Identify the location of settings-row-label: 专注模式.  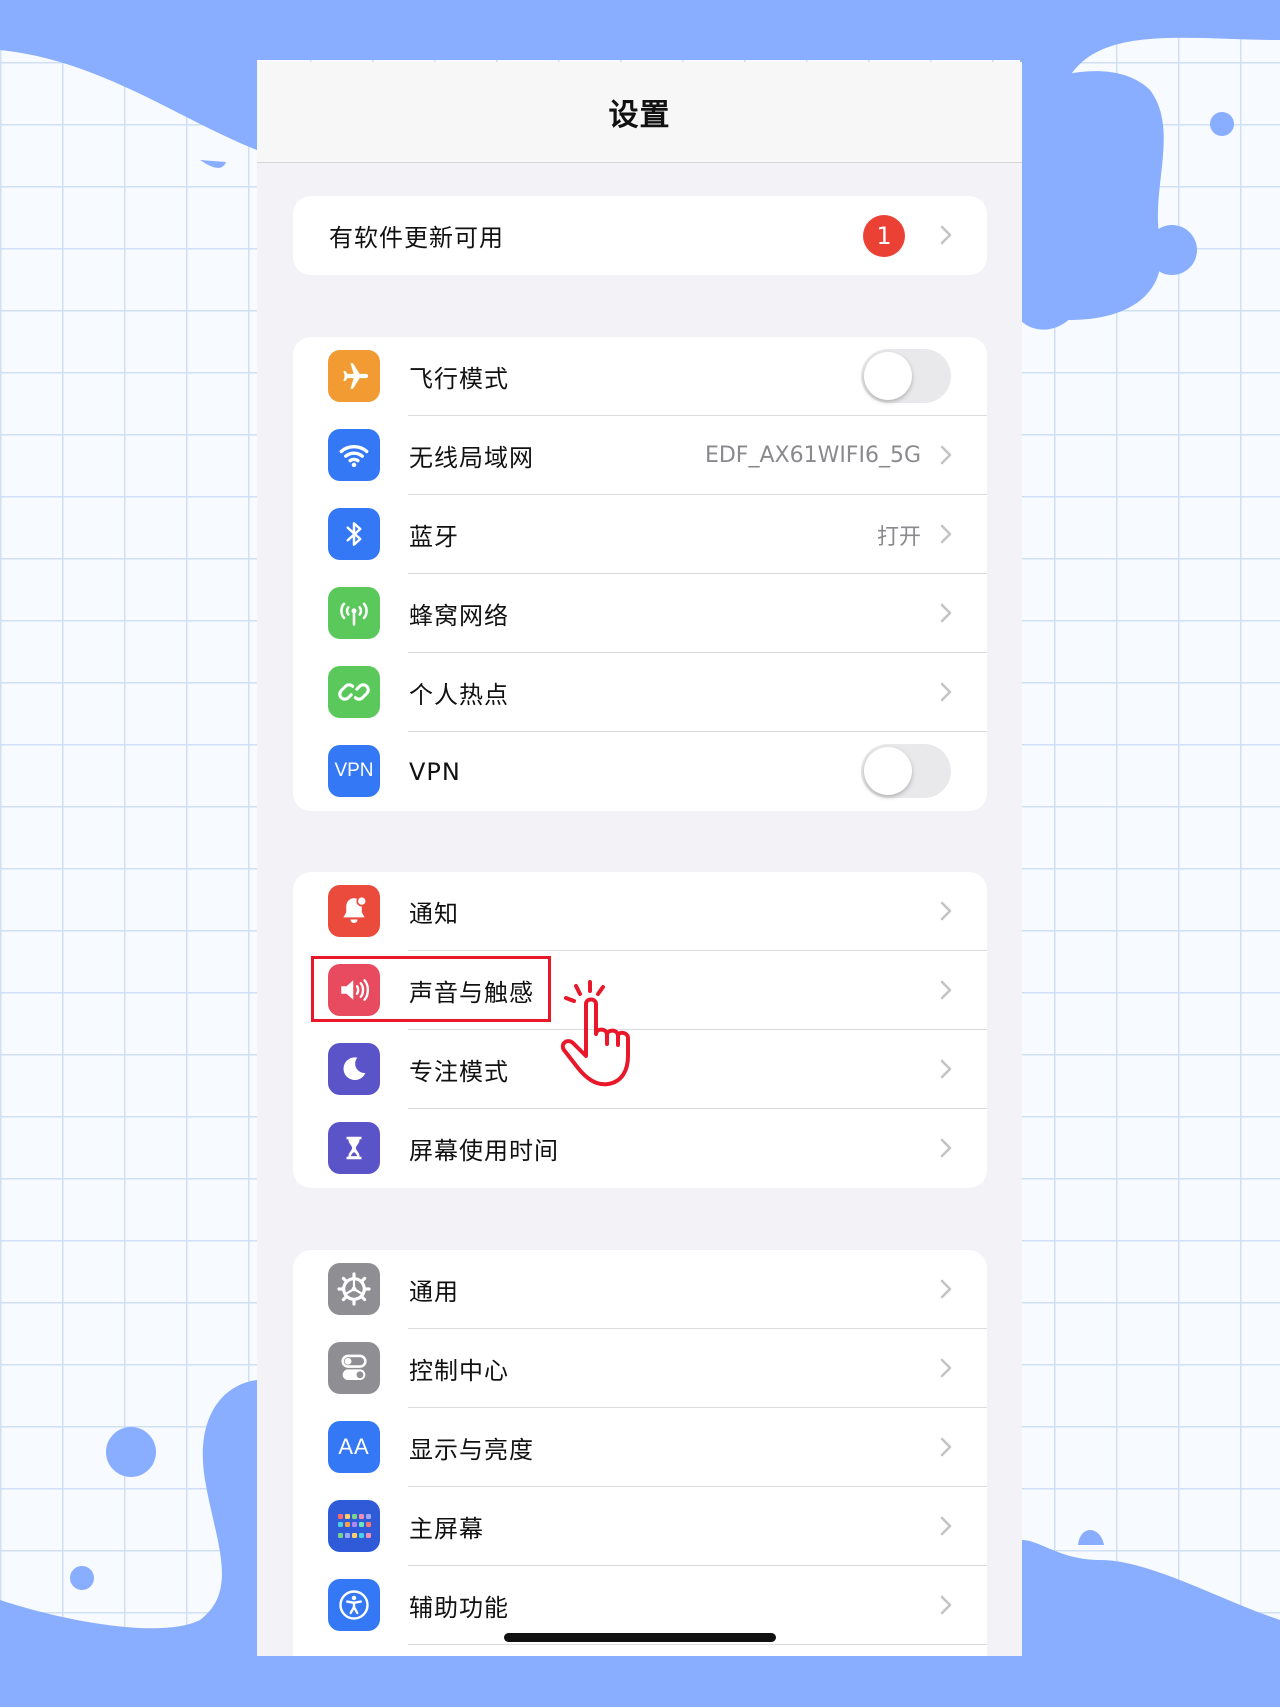
(459, 1072).